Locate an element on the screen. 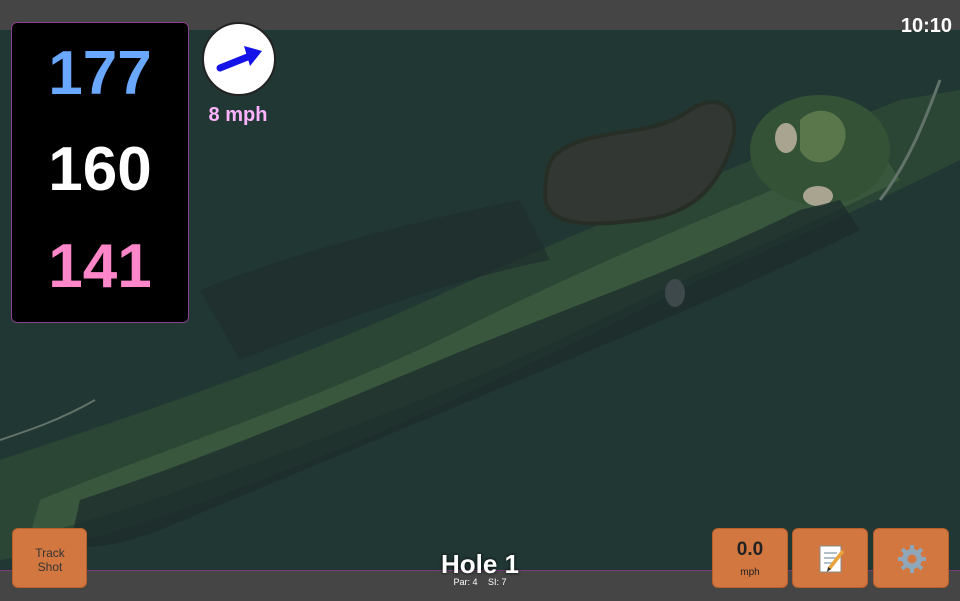 This screenshot has height=601, width=960. gear-icon is located at coordinates (912, 559).